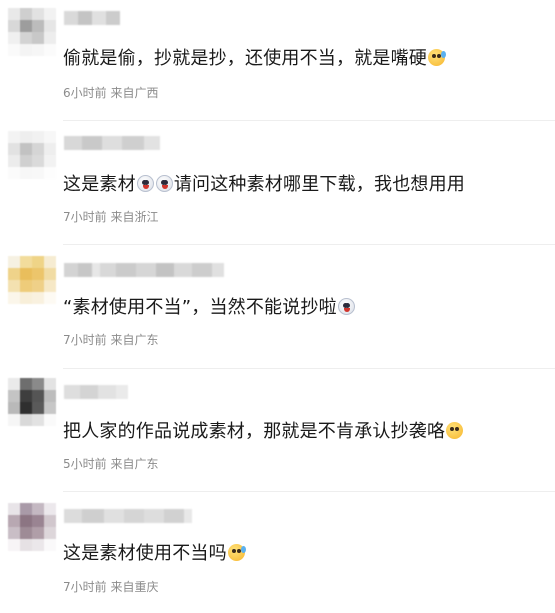 The image size is (555, 613). I want to click on comment-text: 这是素材使用不当吗, so click(154, 554).